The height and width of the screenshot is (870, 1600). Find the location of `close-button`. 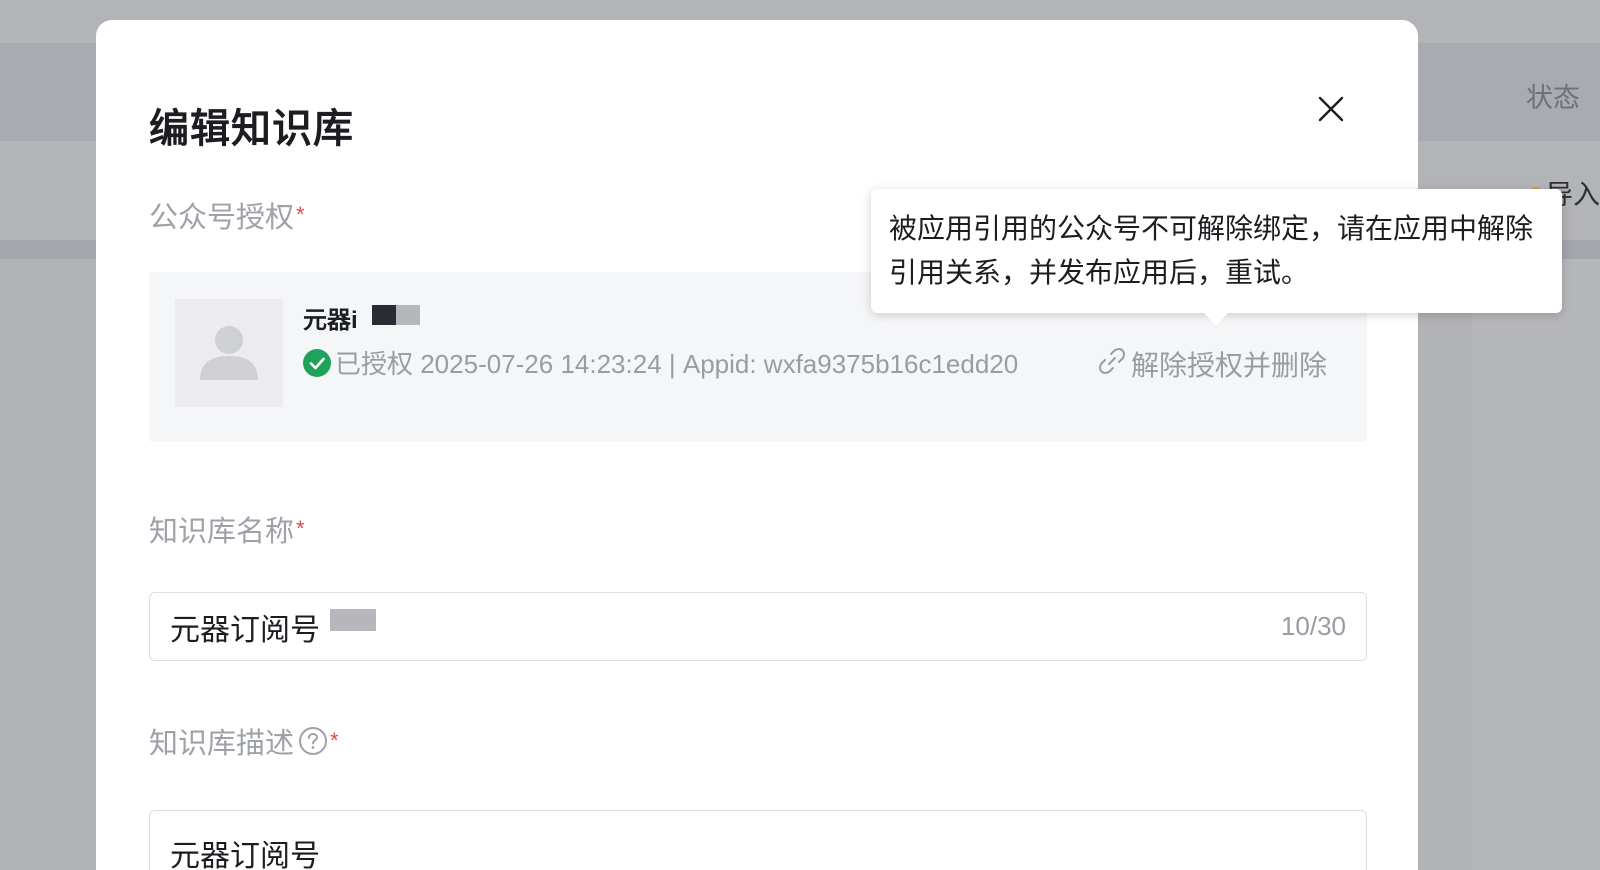

close-button is located at coordinates (1331, 109).